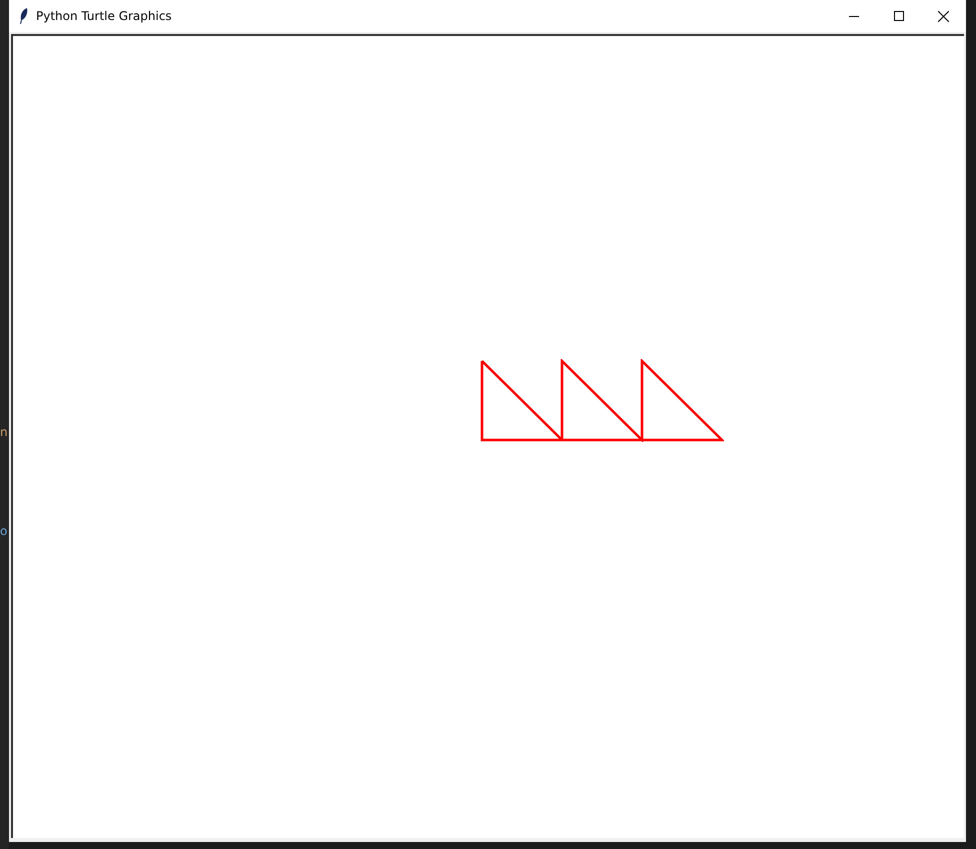 This screenshot has width=976, height=849. Describe the element at coordinates (104, 16) in the screenshot. I see `window-title: Python Turtle Graphics` at that location.